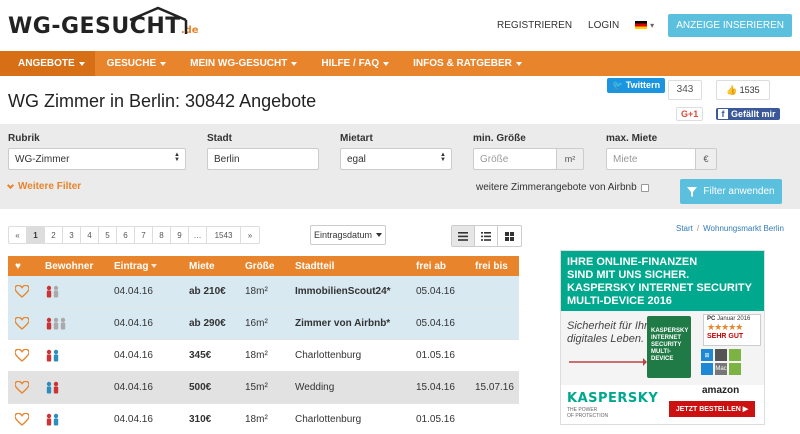  Describe the element at coordinates (343, 291) in the screenshot. I see `cell-stadtteil: ImmobilienScout24*` at that location.